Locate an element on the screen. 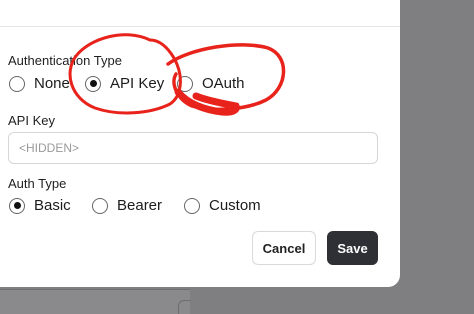 The height and width of the screenshot is (314, 474). api-key-label: API Key is located at coordinates (31, 120).